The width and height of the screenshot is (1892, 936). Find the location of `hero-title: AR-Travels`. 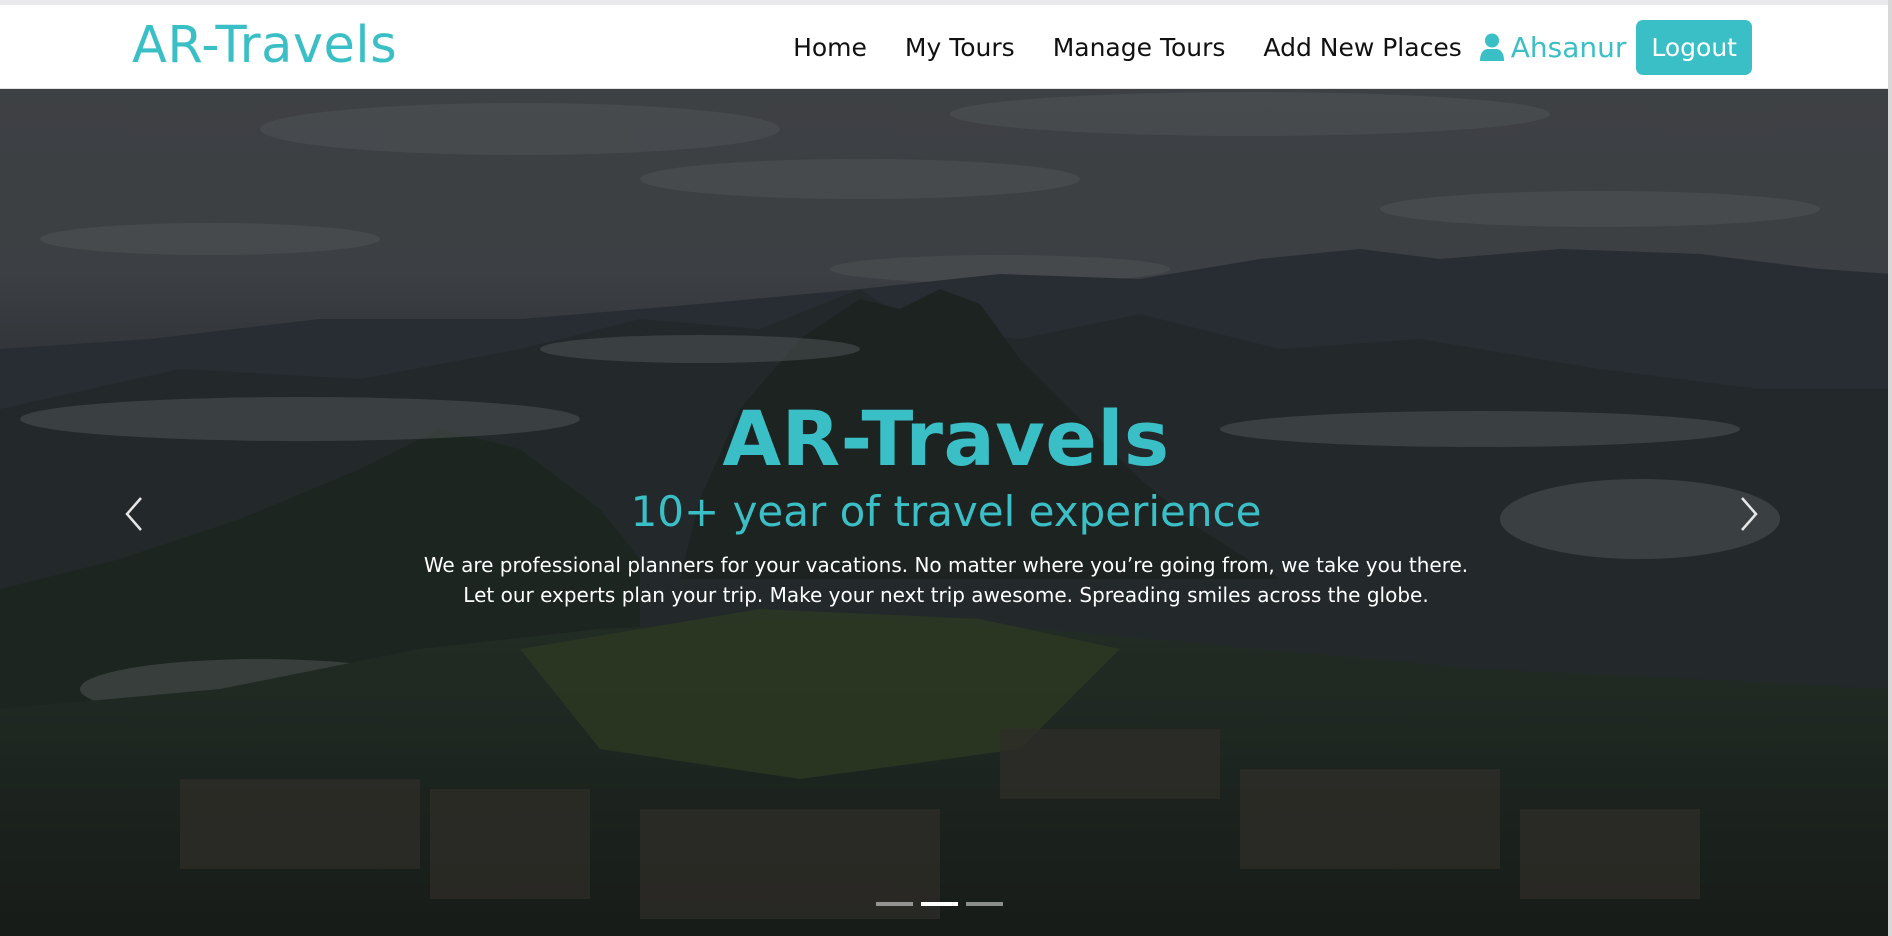

hero-title: AR-Travels is located at coordinates (946, 438).